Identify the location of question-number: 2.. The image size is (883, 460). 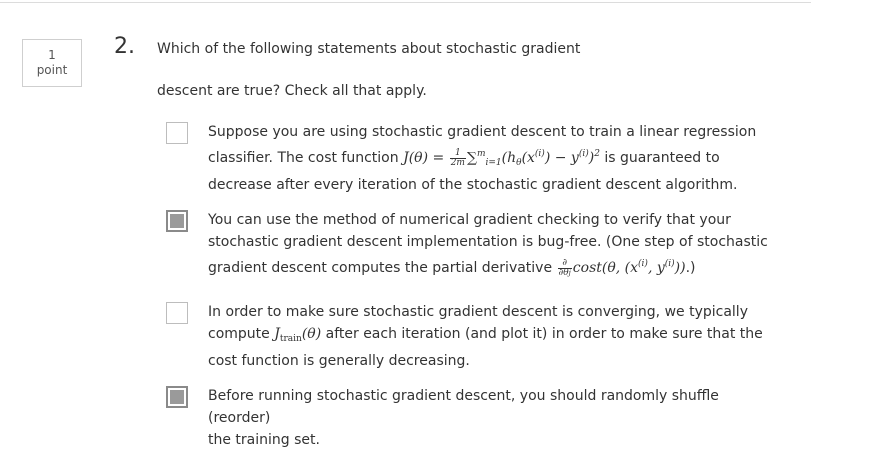
(124, 46).